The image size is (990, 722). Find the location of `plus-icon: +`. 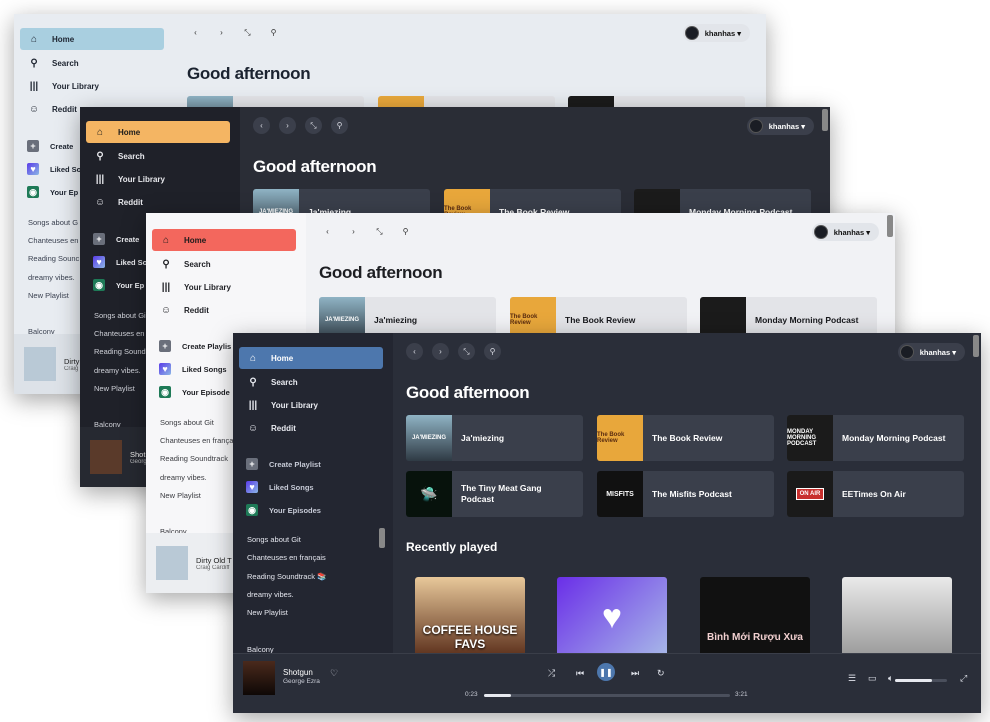

plus-icon: + is located at coordinates (99, 239).